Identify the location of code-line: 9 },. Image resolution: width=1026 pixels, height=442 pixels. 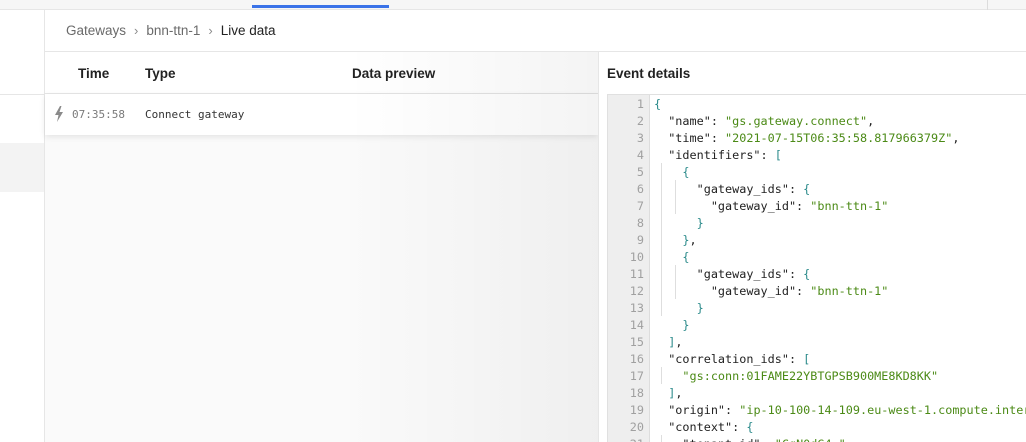
(817, 240).